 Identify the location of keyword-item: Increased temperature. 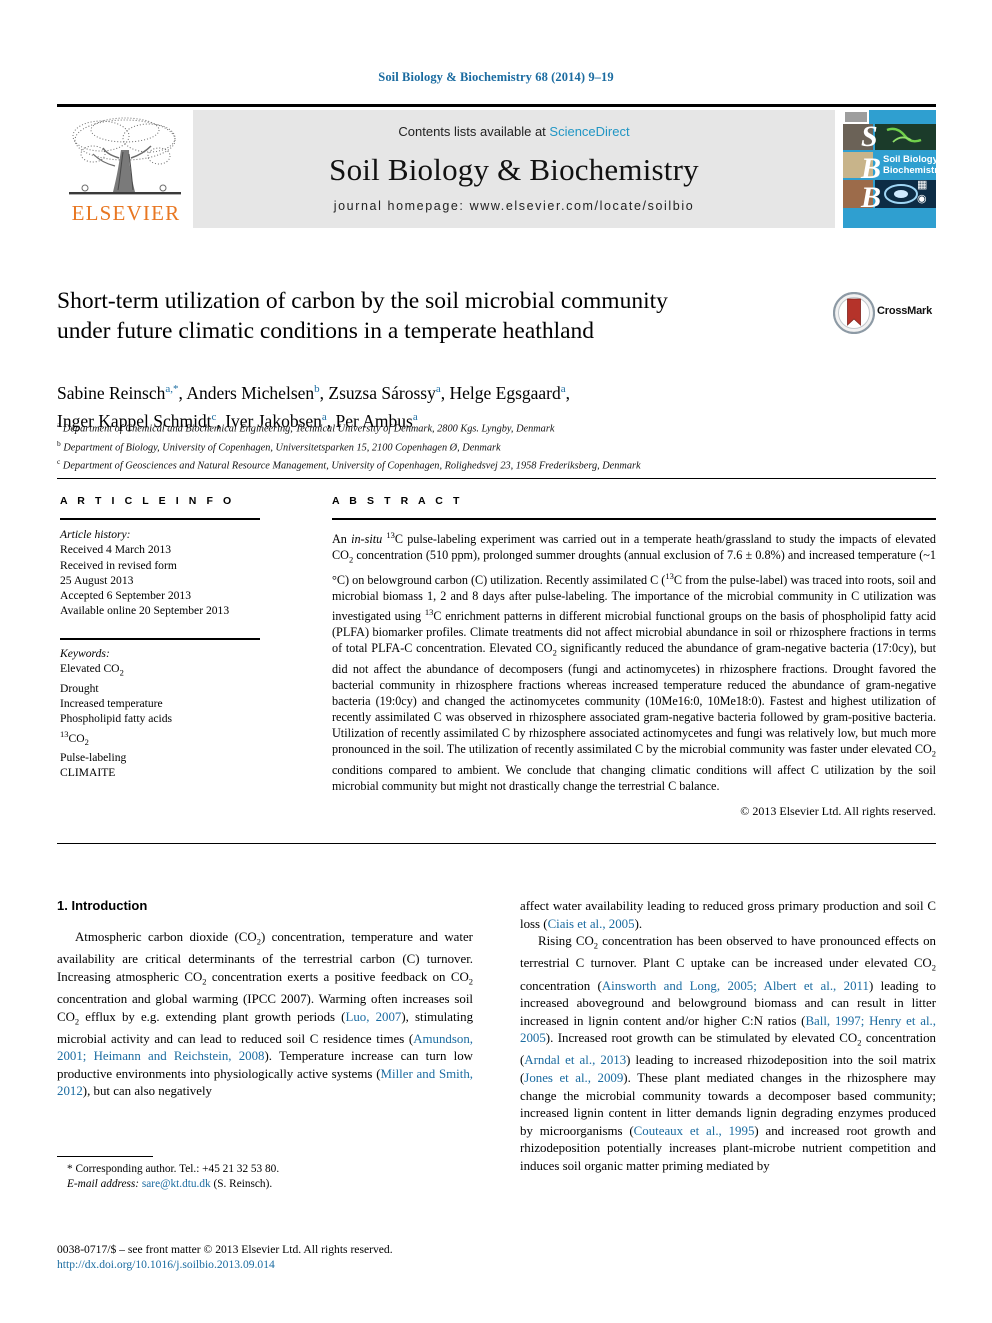
(111, 703).